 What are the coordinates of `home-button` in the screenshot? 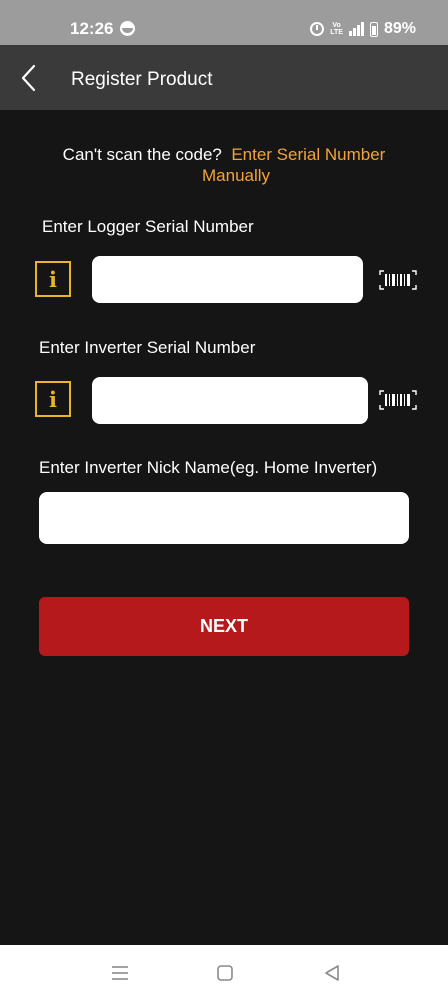 It's located at (225, 973).